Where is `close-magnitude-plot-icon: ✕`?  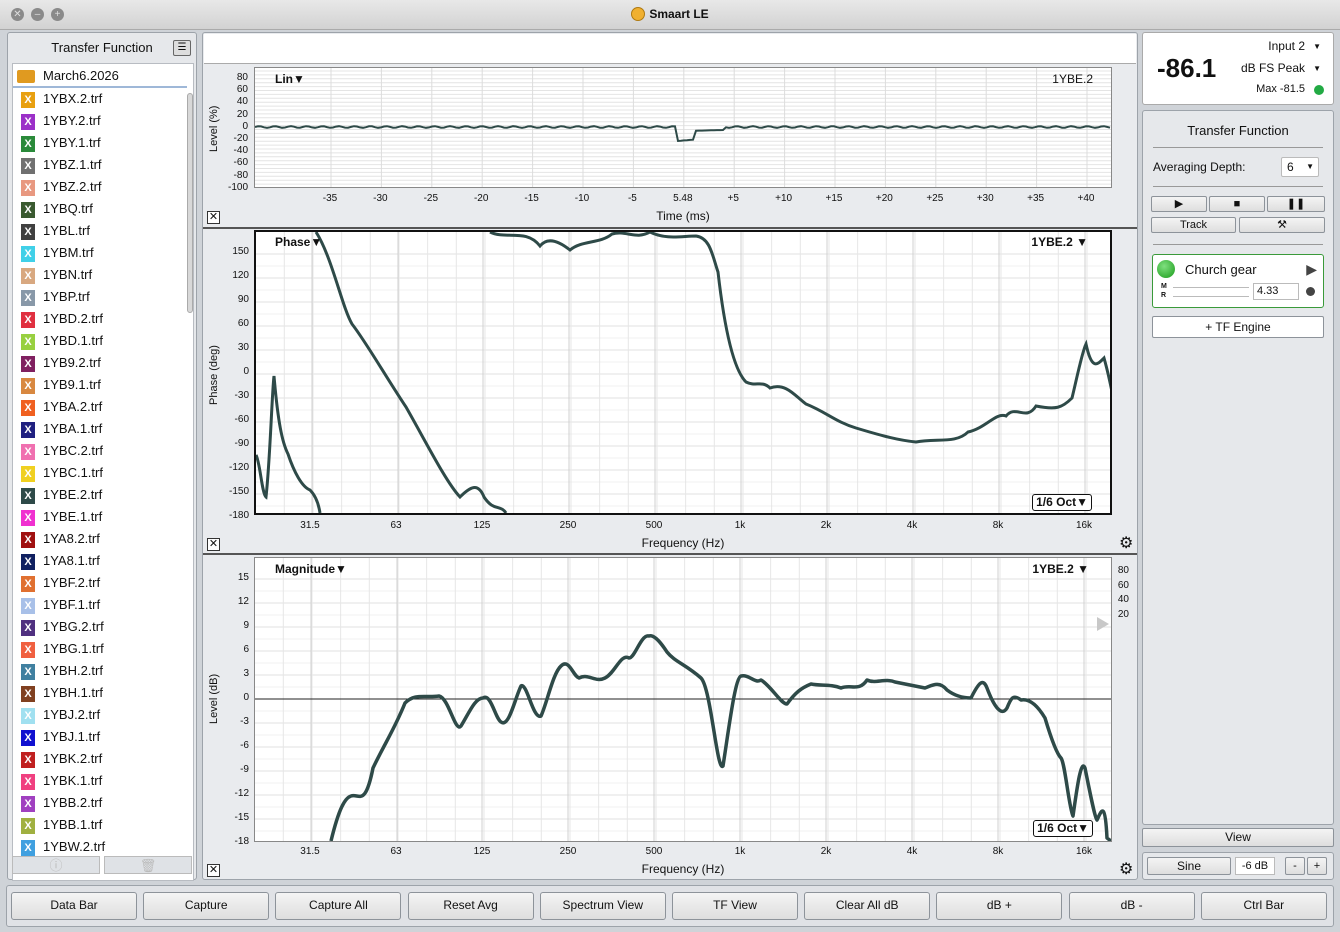
close-magnitude-plot-icon: ✕ is located at coordinates (213, 870).